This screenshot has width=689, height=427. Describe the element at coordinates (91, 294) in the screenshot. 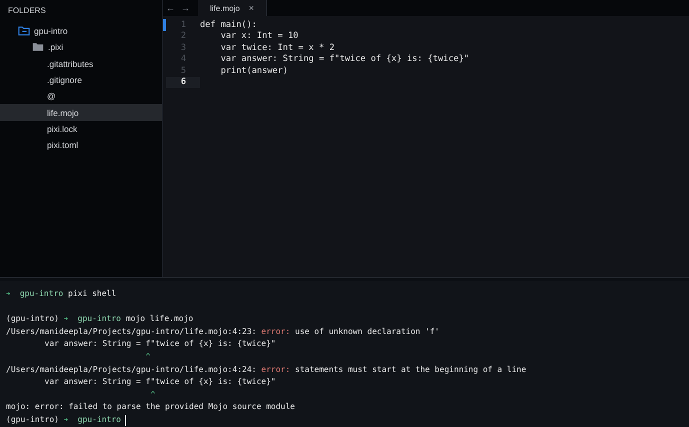

I see `terminal-text: pixi shell` at that location.